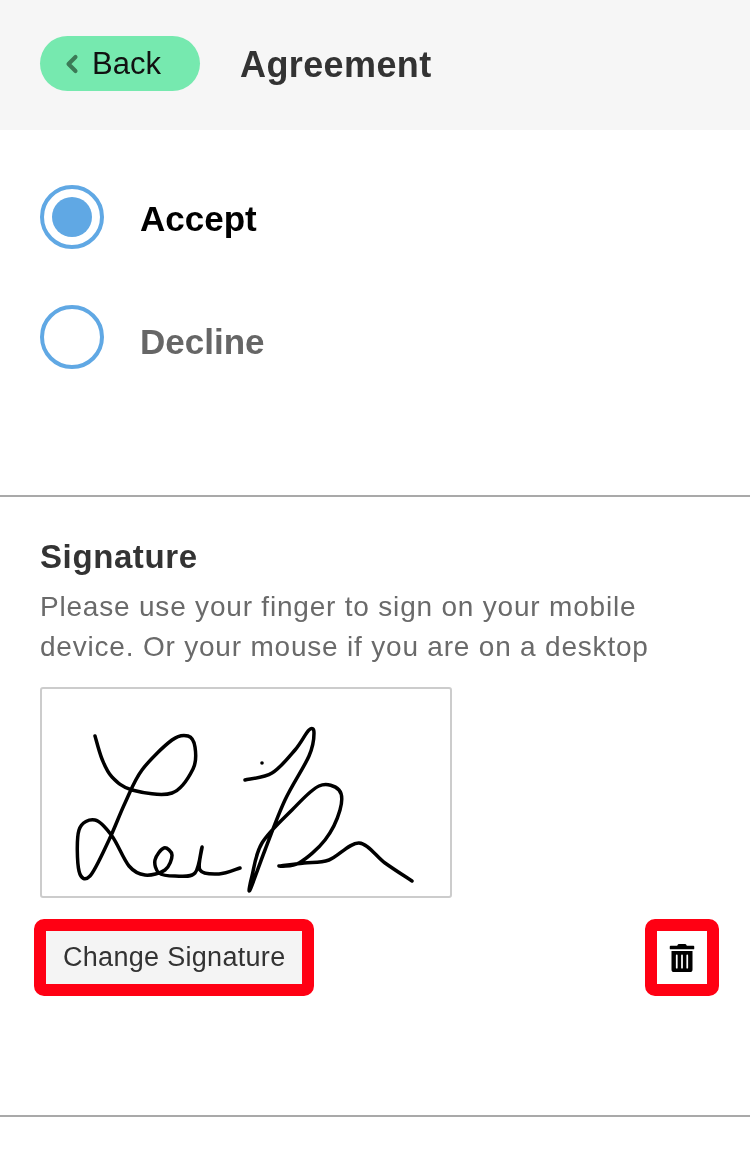 Image resolution: width=750 pixels, height=1157 pixels. Describe the element at coordinates (336, 65) in the screenshot. I see `page-title: Agreement` at that location.